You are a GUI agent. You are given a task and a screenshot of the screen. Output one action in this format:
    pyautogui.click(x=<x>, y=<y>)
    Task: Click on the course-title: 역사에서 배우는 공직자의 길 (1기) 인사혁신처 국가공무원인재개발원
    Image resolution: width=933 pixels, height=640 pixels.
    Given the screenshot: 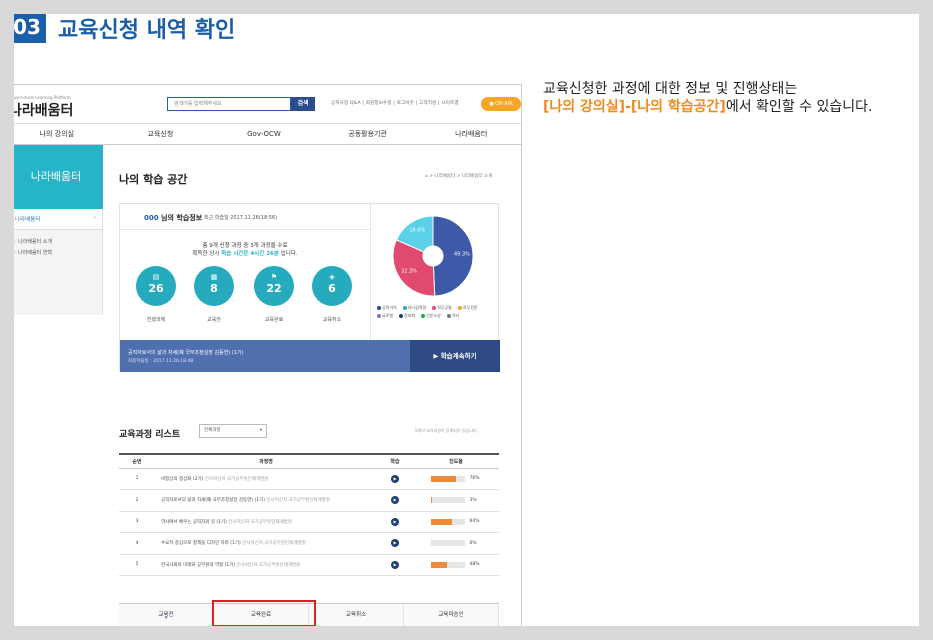 What is the action you would take?
    pyautogui.click(x=266, y=522)
    